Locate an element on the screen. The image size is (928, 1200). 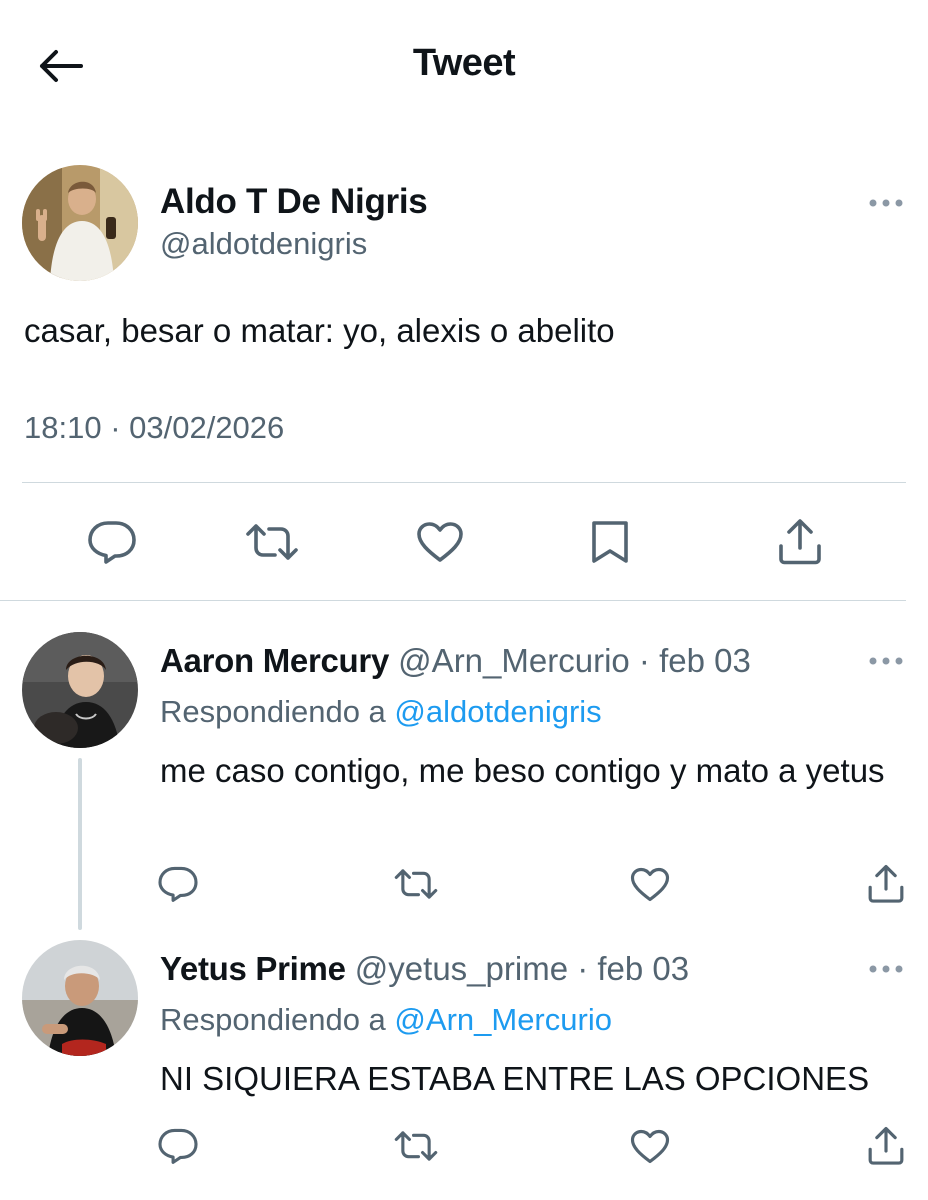
thread-connector is located at coordinates (80, 844).